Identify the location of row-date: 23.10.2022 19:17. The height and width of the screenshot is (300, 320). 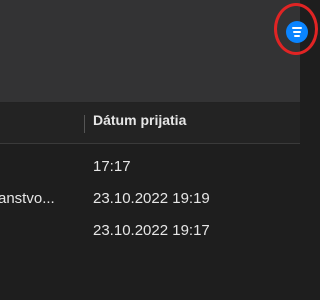
(151, 230).